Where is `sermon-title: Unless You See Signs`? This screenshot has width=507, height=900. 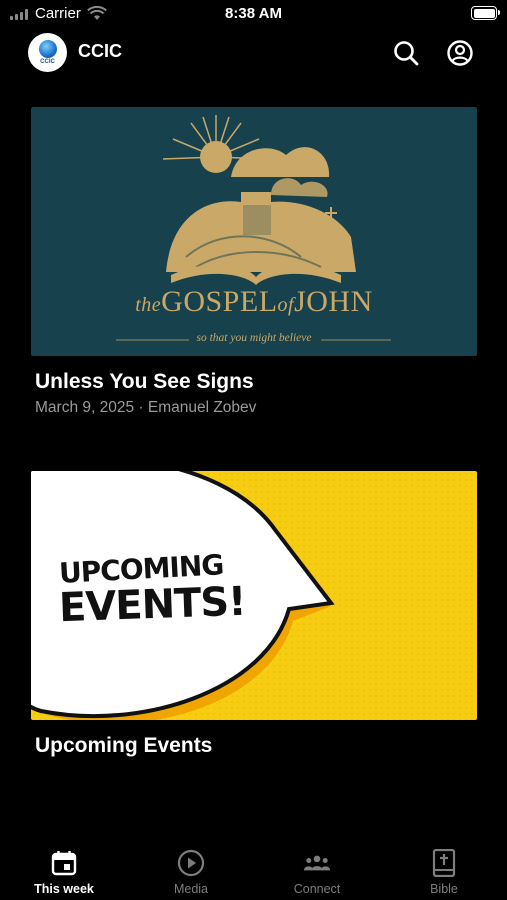 sermon-title: Unless You See Signs is located at coordinates (256, 382).